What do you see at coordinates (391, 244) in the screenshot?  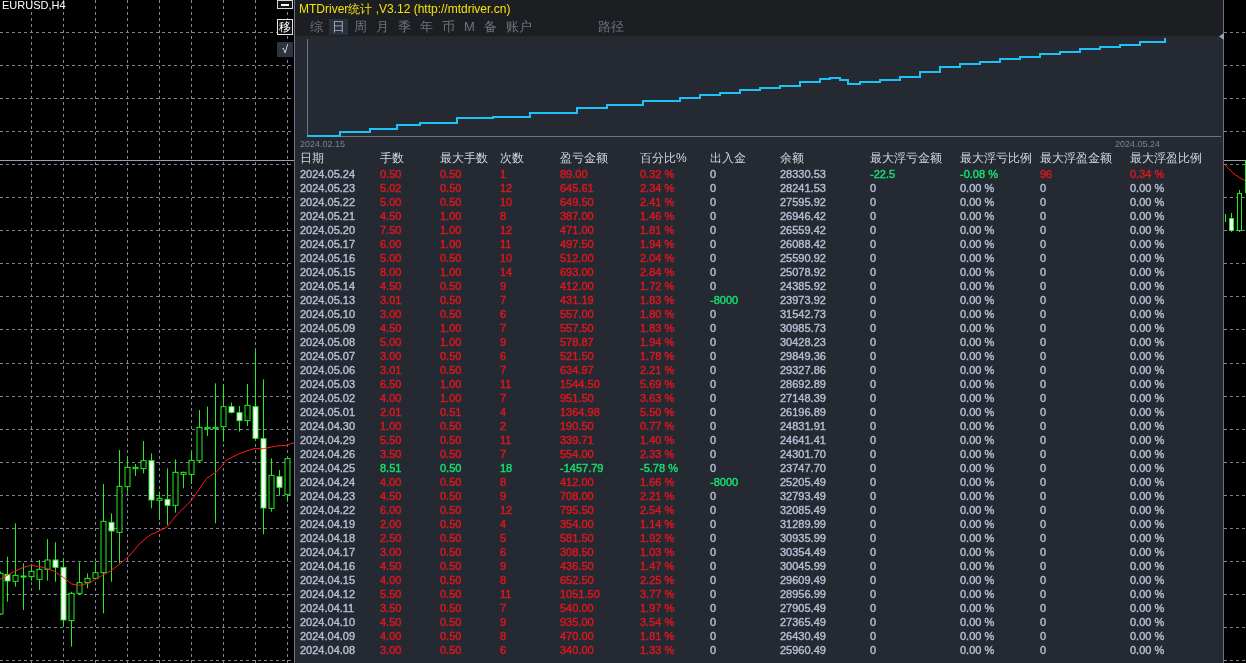 I see `table-cell-text: 6.00` at bounding box center [391, 244].